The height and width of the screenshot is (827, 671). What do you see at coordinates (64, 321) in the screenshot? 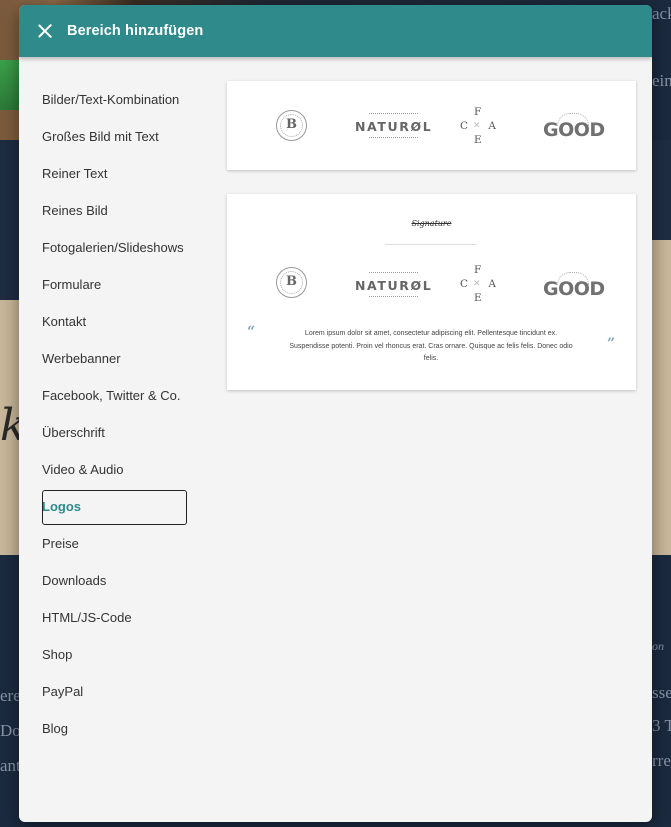
I see `category-label: Kontakt` at bounding box center [64, 321].